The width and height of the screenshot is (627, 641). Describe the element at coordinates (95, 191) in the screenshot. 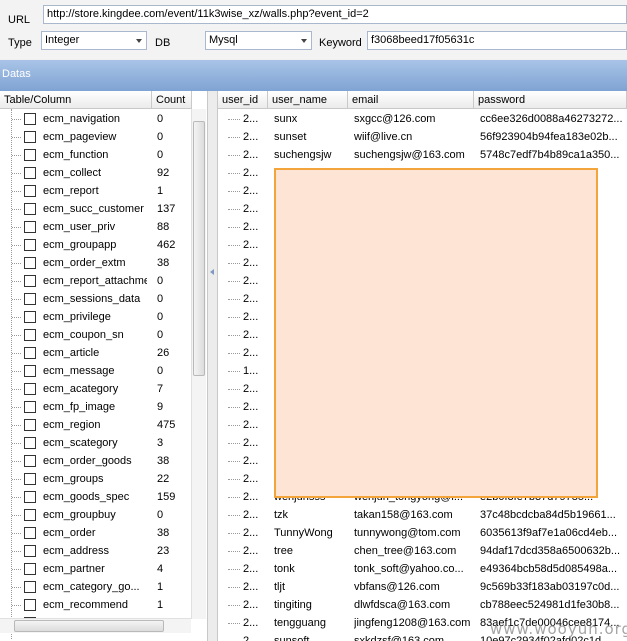

I see `table-name: ecm_report` at that location.